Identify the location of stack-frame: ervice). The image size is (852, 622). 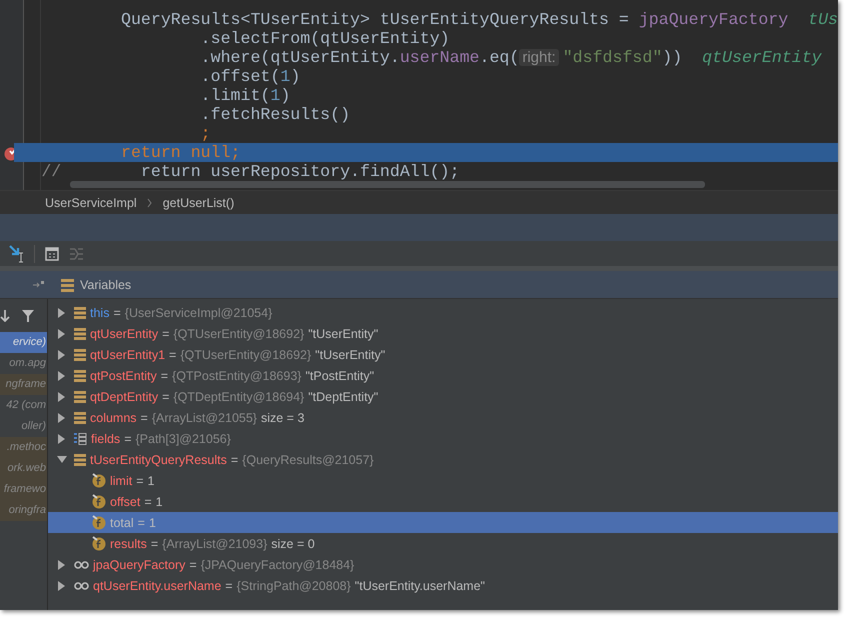
(23, 342).